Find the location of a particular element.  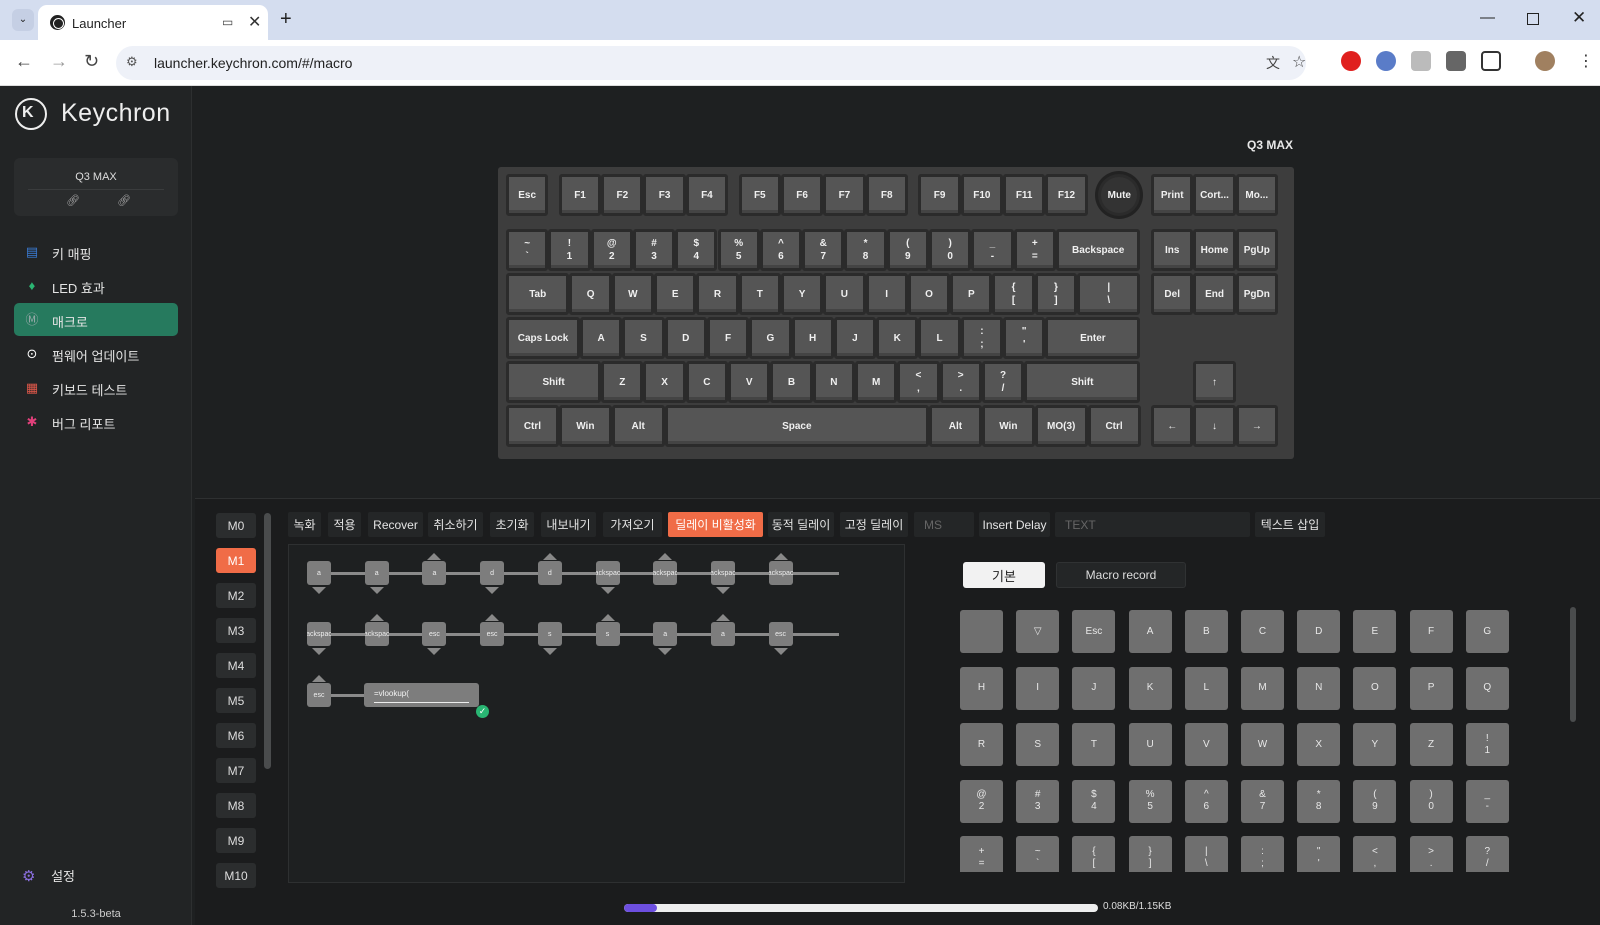

palette-scrollbar is located at coordinates (1573, 664).